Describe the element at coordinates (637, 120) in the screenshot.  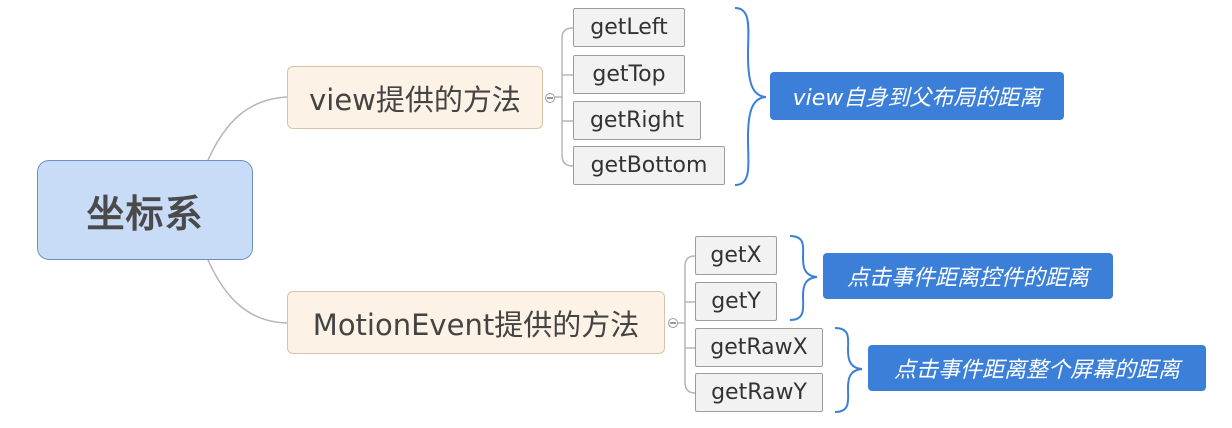
I see `leaf-getright: getRight` at that location.